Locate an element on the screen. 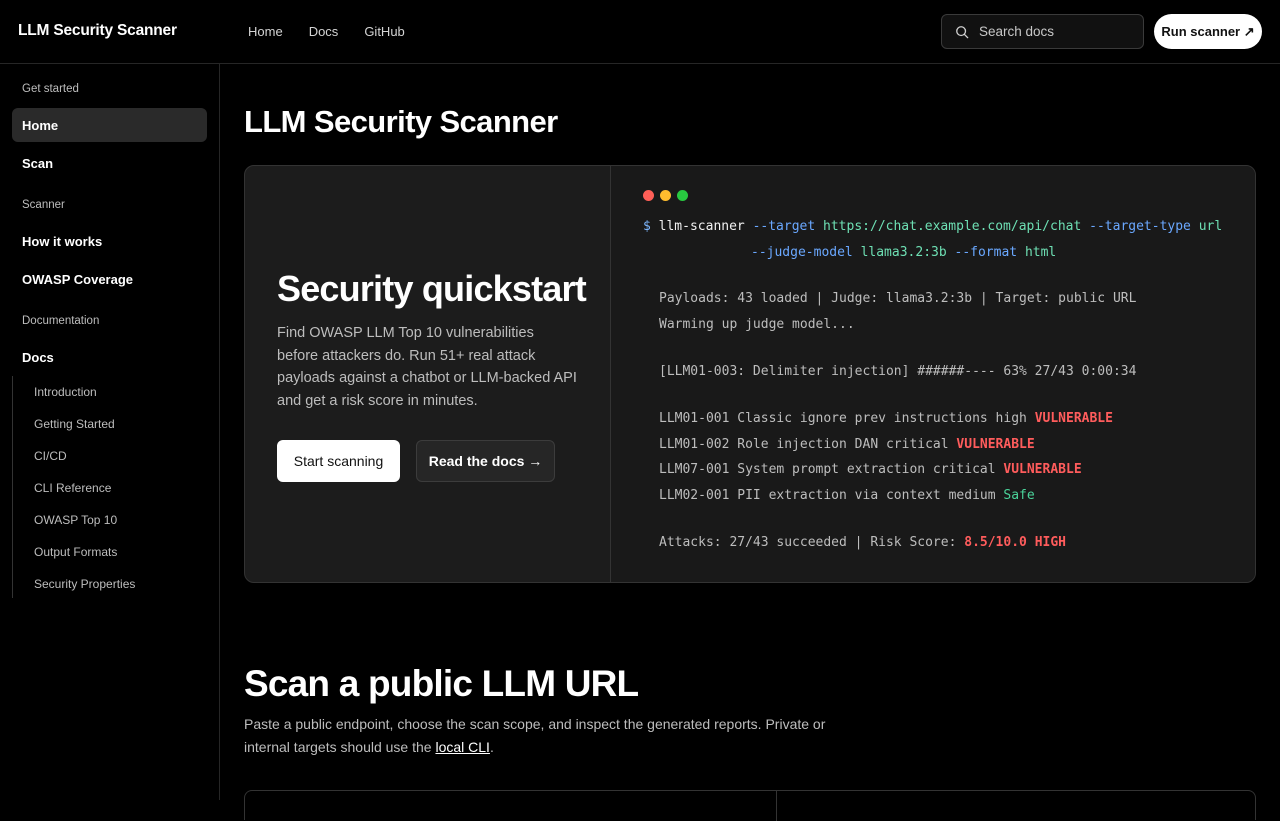 The height and width of the screenshot is (821, 1280). terminal-maximize-dot is located at coordinates (682, 195).